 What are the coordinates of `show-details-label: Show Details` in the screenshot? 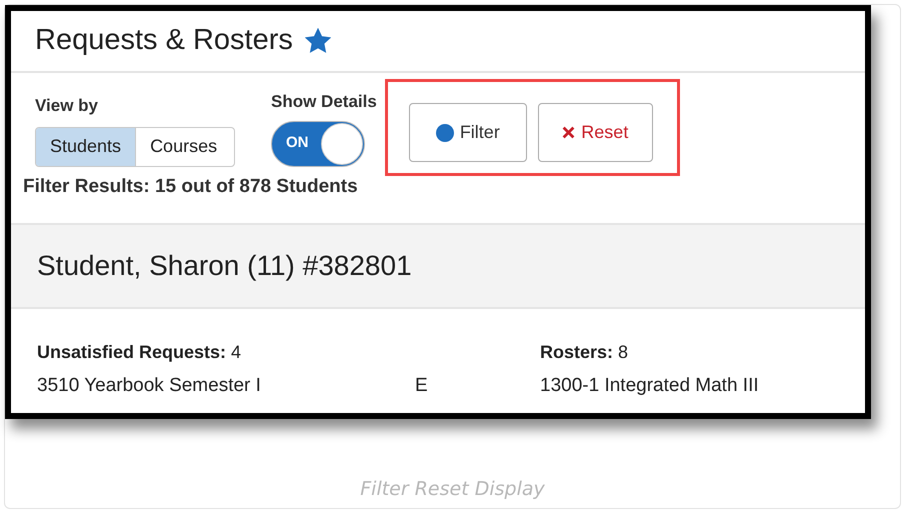 It's located at (324, 102).